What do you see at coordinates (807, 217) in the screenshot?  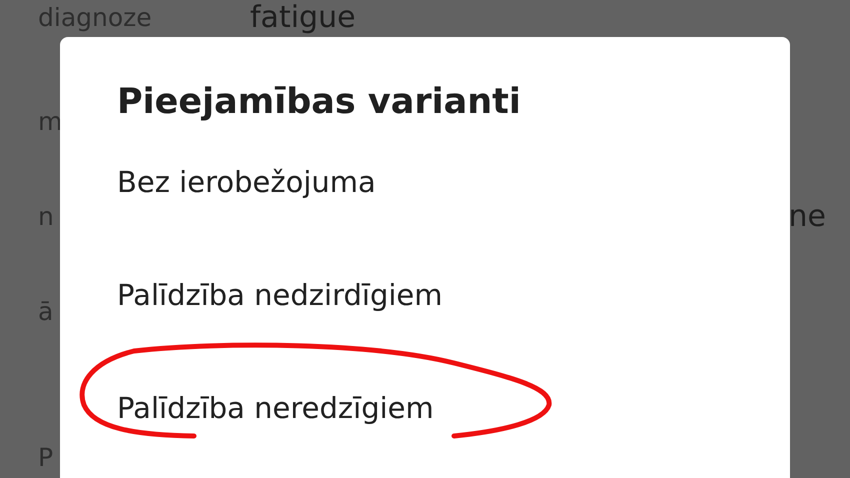 I see `field-value: ne` at bounding box center [807, 217].